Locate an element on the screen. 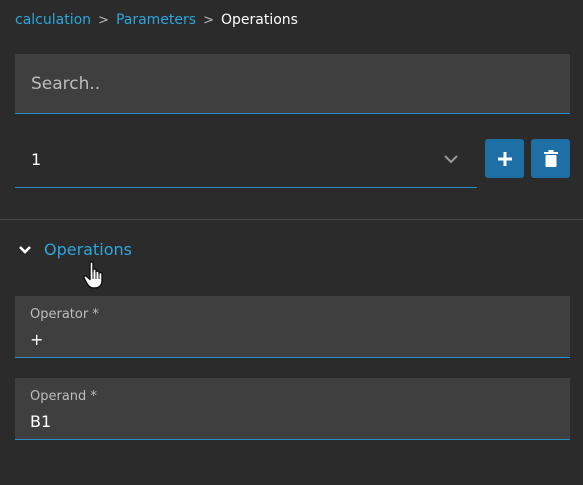  breadcrumb-current: Operations is located at coordinates (259, 20).